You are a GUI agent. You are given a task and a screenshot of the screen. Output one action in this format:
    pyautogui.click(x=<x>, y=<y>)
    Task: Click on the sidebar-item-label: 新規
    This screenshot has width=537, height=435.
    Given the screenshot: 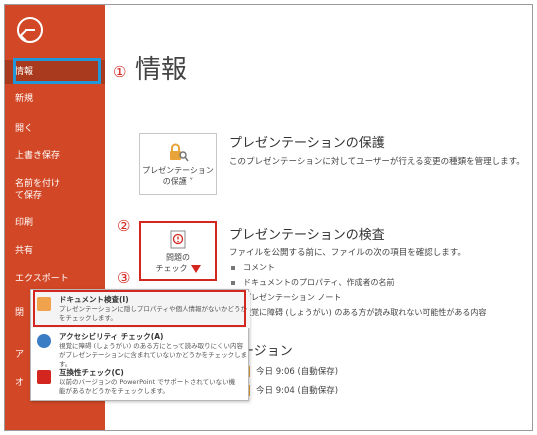 What is the action you would take?
    pyautogui.click(x=24, y=99)
    